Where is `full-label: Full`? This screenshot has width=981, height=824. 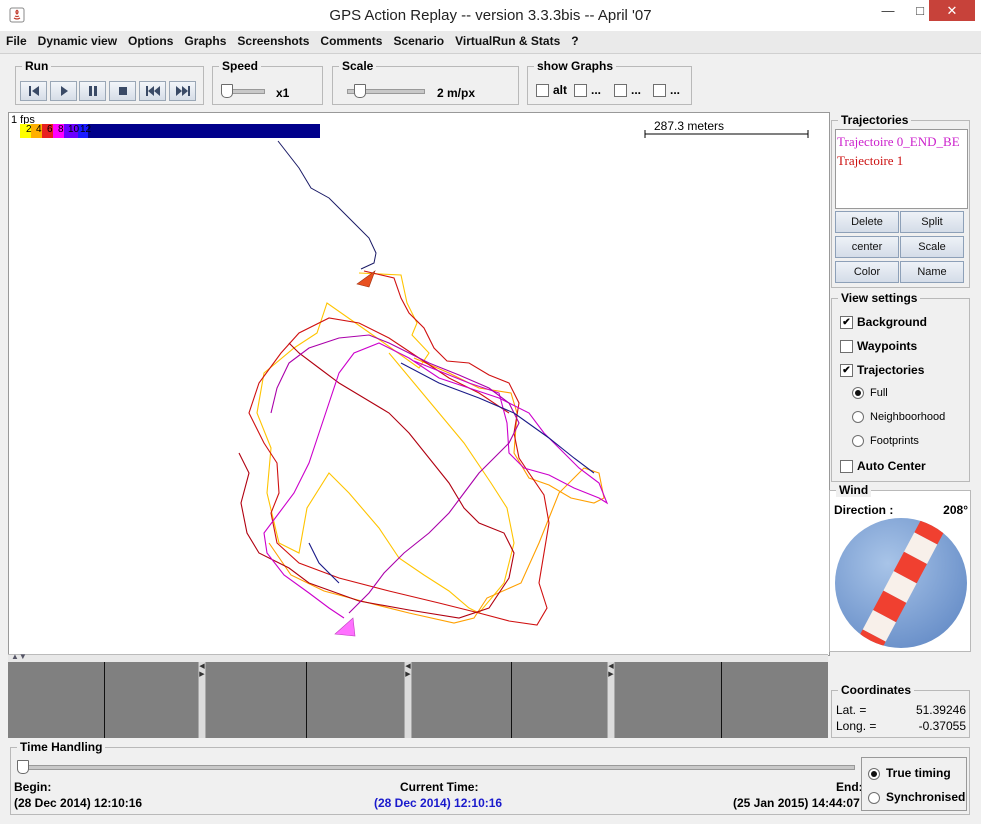
full-label: Full is located at coordinates (879, 393).